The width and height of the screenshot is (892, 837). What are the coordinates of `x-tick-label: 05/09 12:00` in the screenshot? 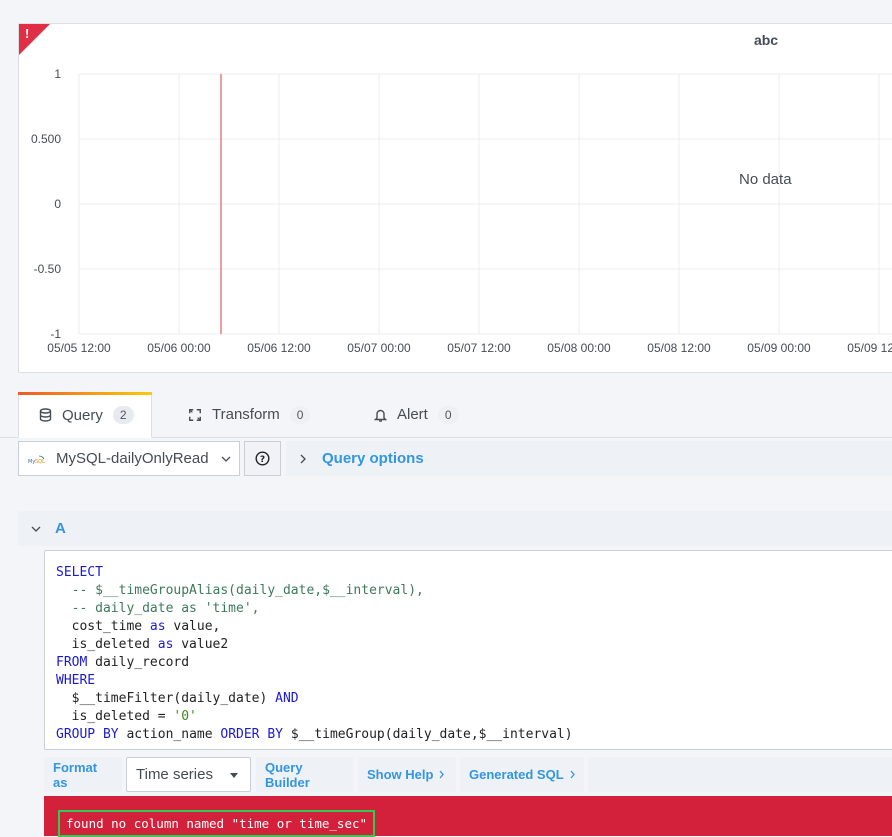 It's located at (869, 348).